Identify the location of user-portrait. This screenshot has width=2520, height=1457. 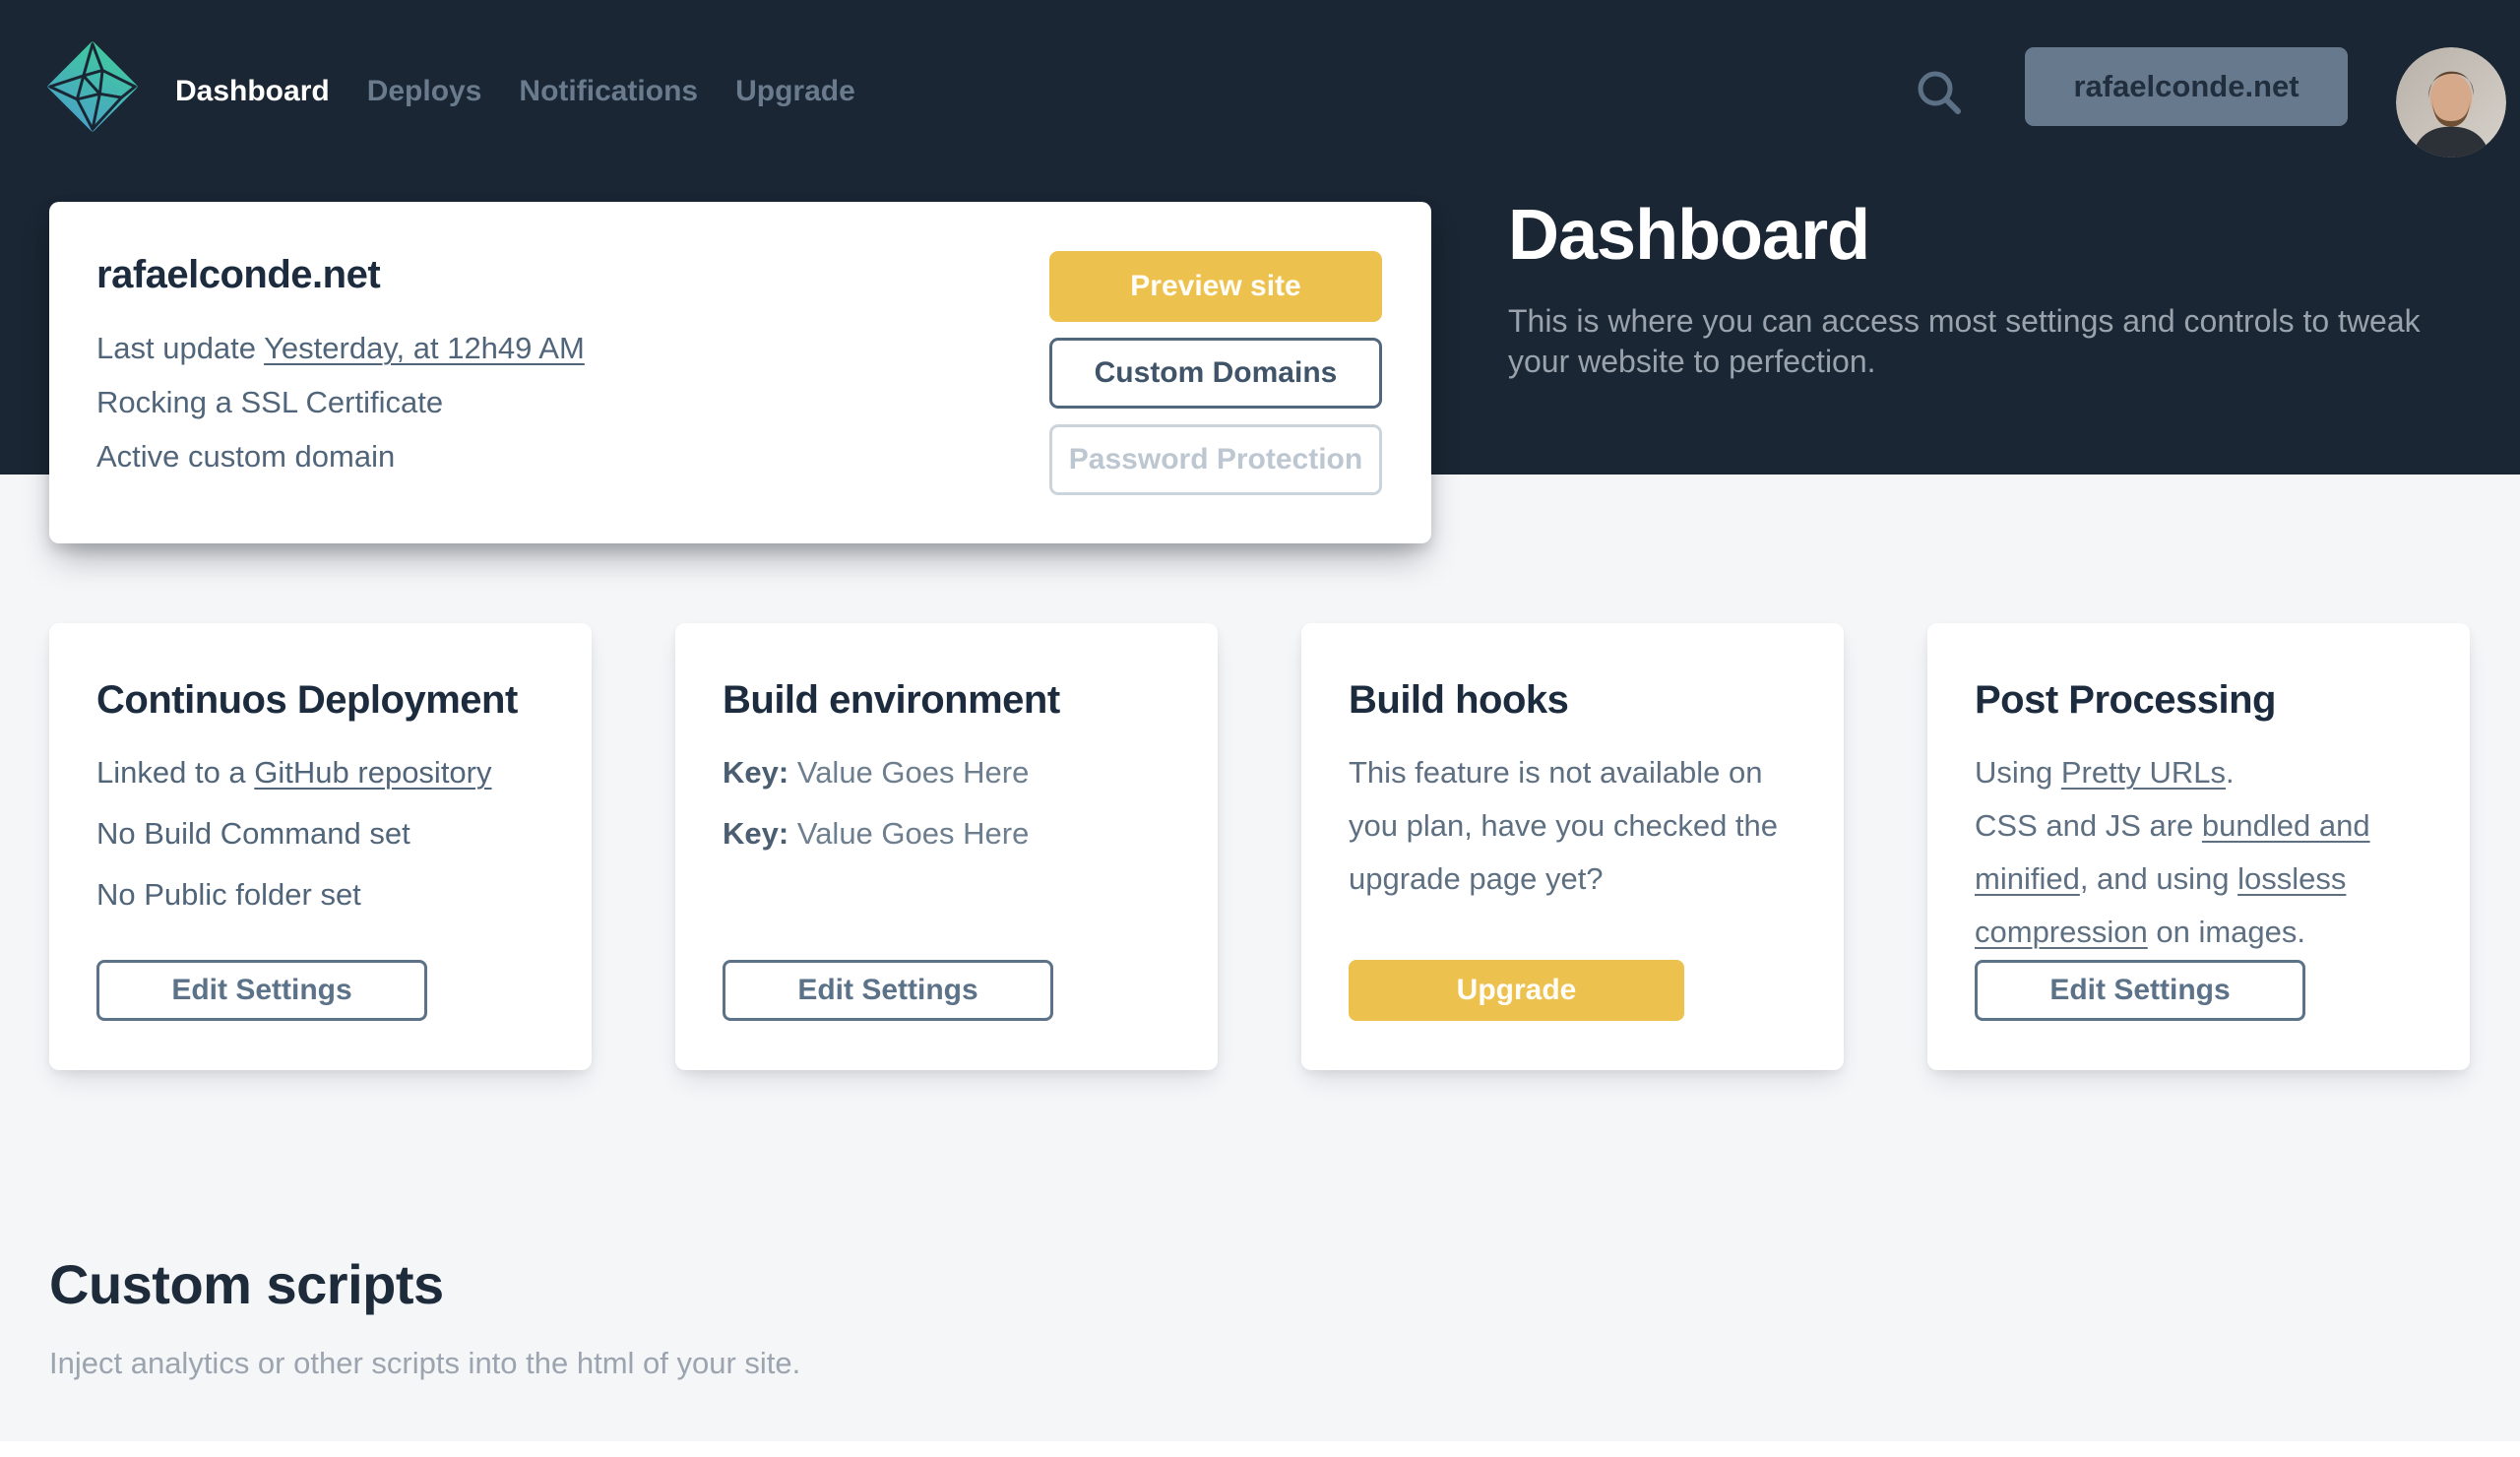
(2451, 102).